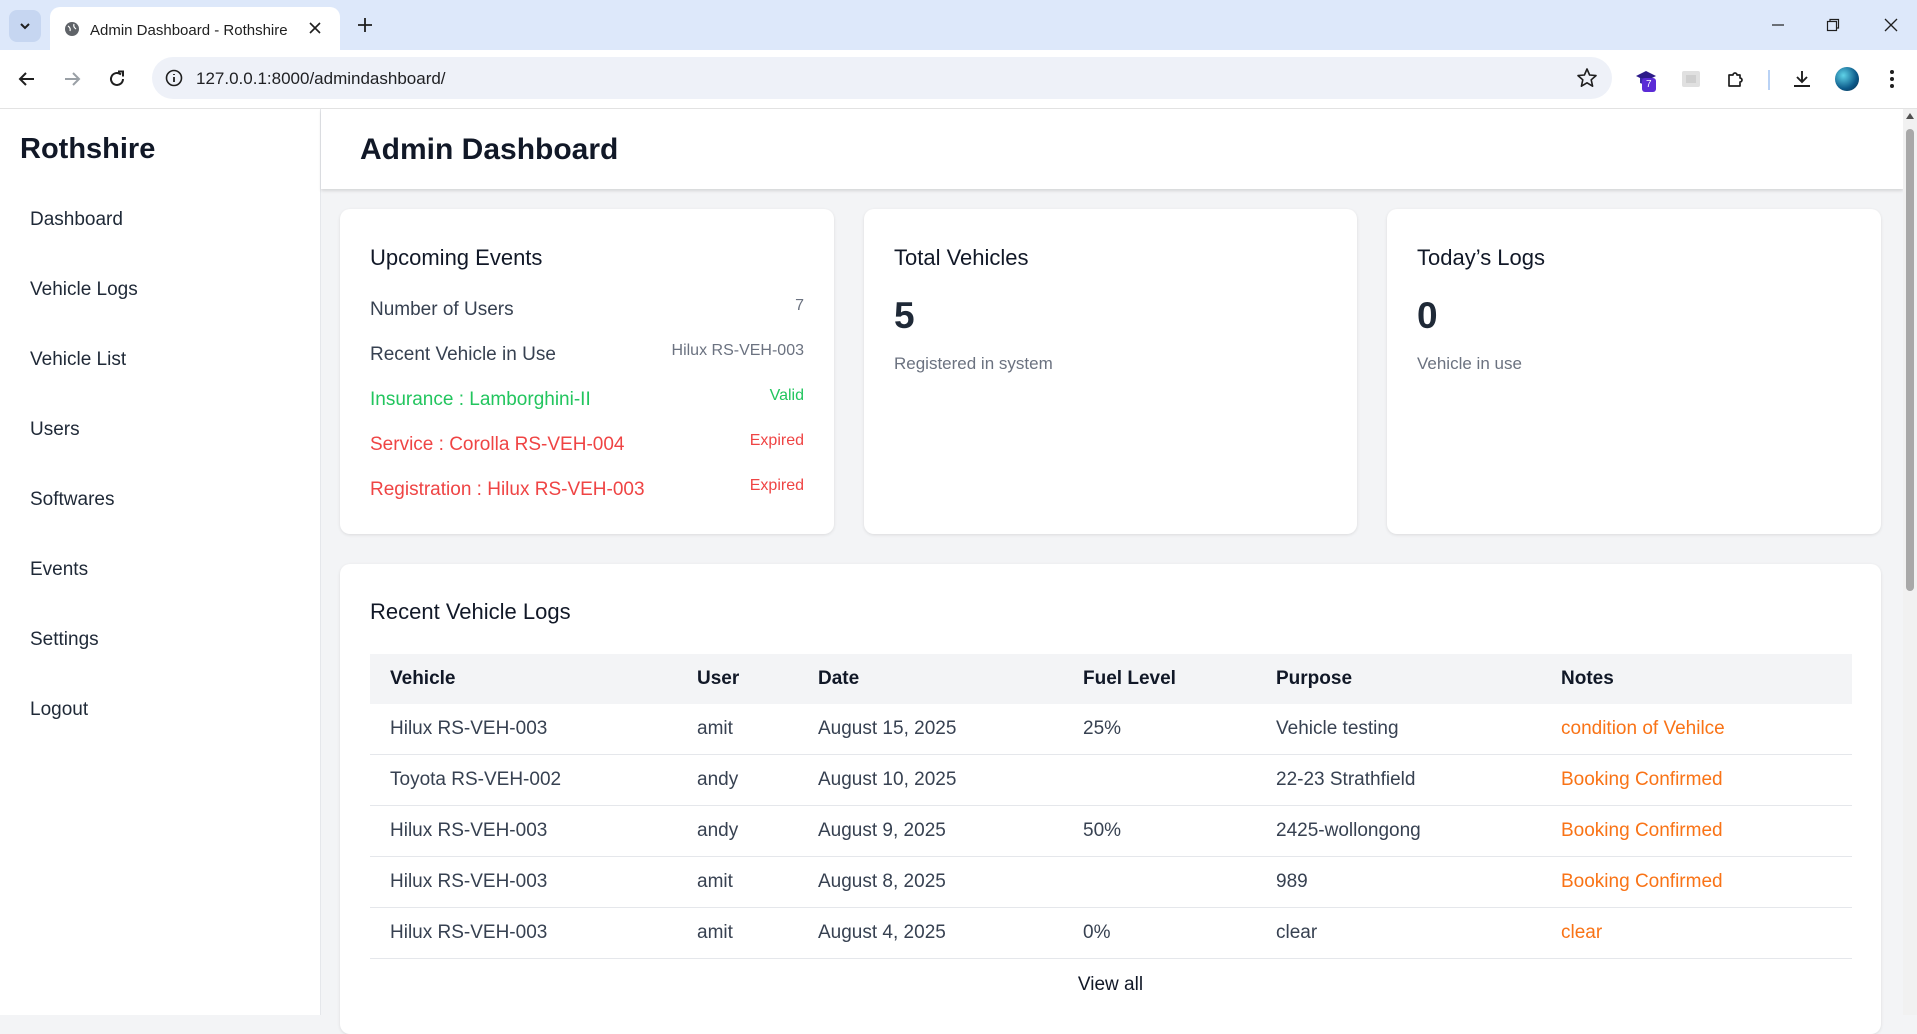 This screenshot has width=1917, height=1034. Describe the element at coordinates (1696, 679) in the screenshot. I see `column-header-notes: Notes` at that location.